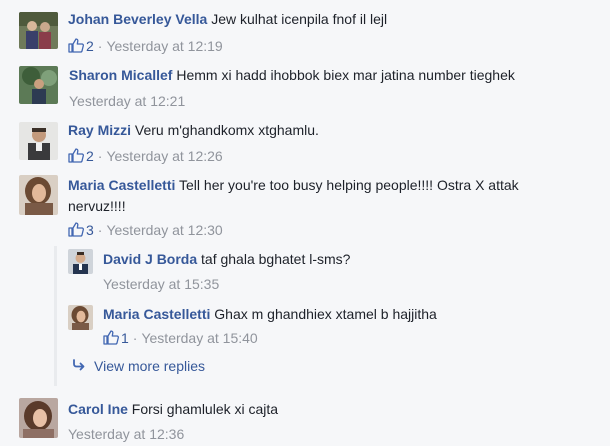 This screenshot has width=610, height=446. I want to click on commenter-name: Sharon Micallef, so click(120, 75).